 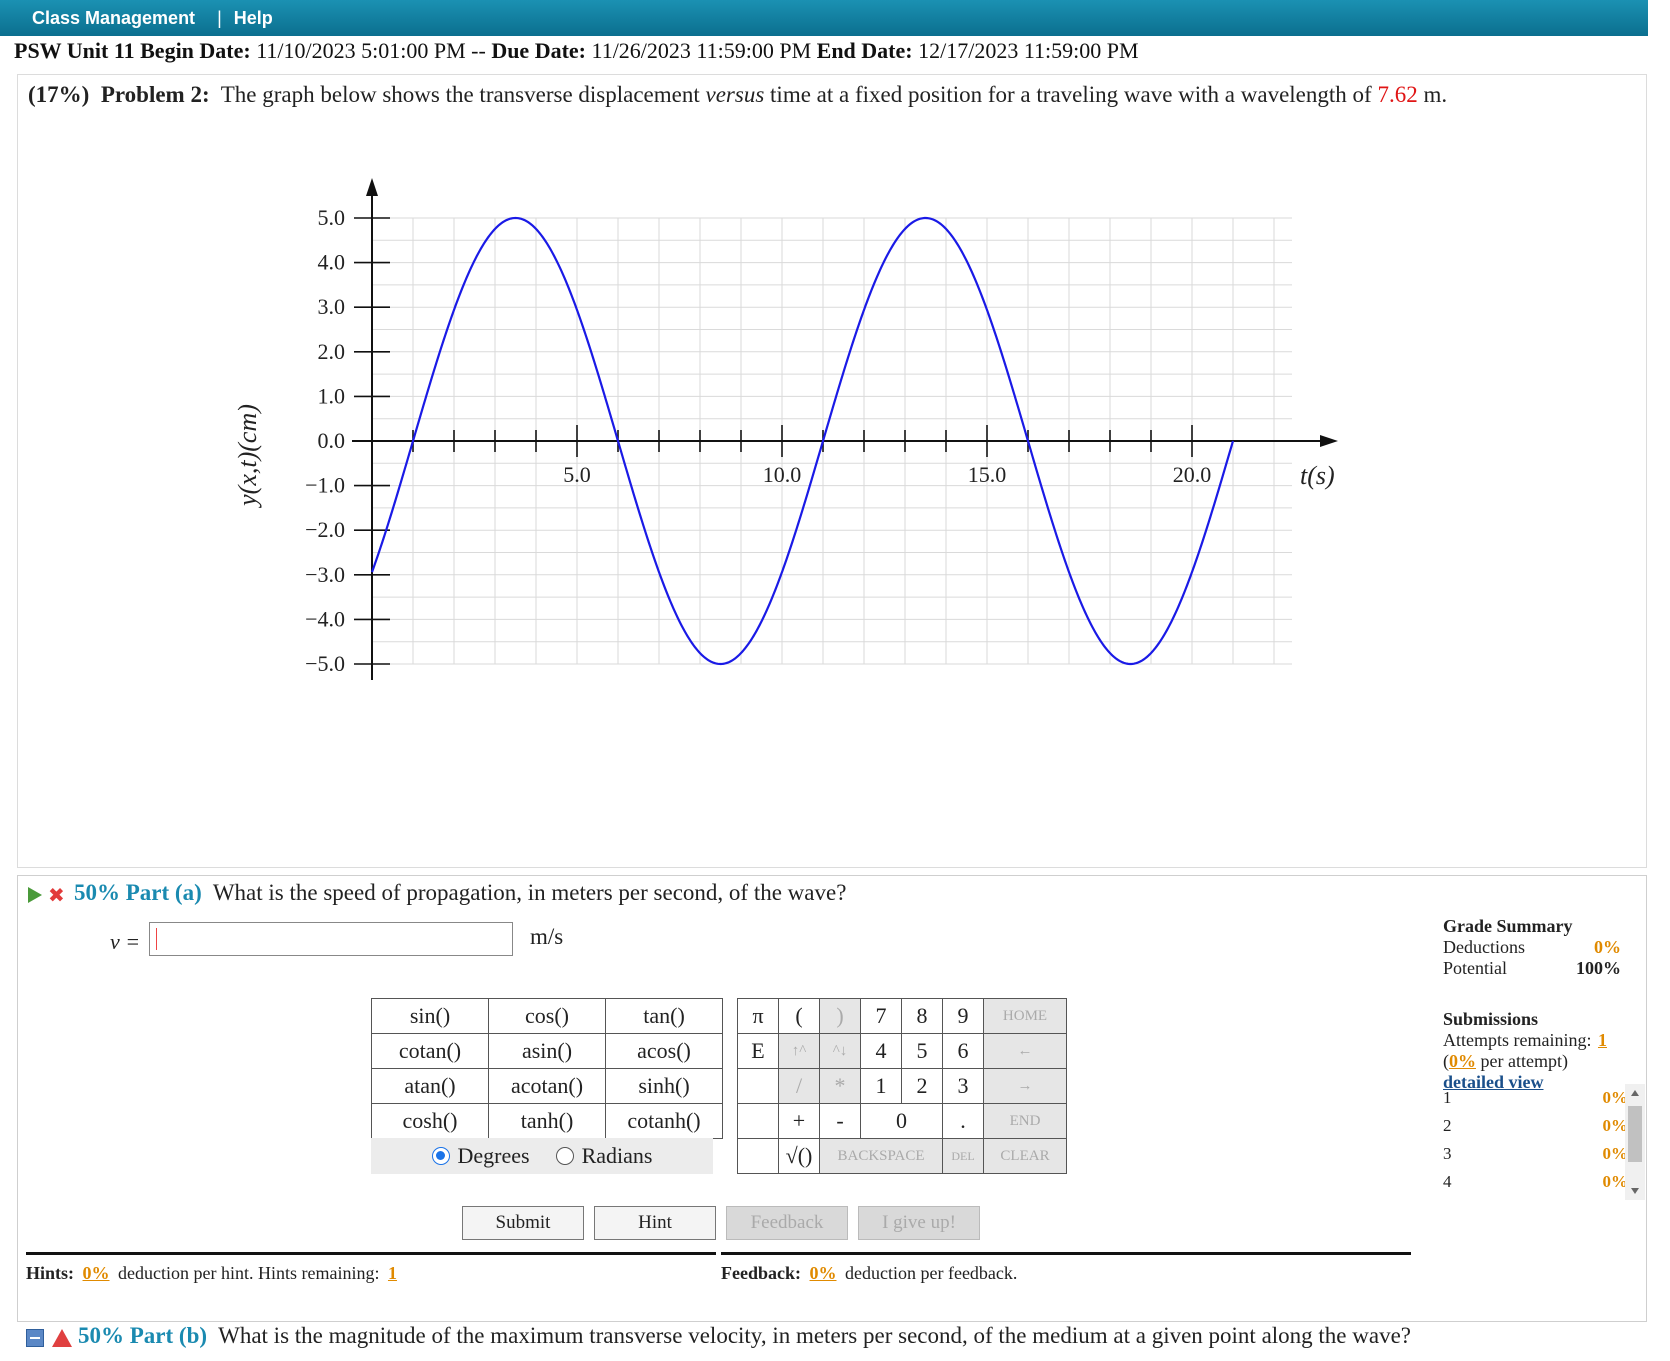 What do you see at coordinates (782, 474) in the screenshot?
I see `x-tick-label: 10.0` at bounding box center [782, 474].